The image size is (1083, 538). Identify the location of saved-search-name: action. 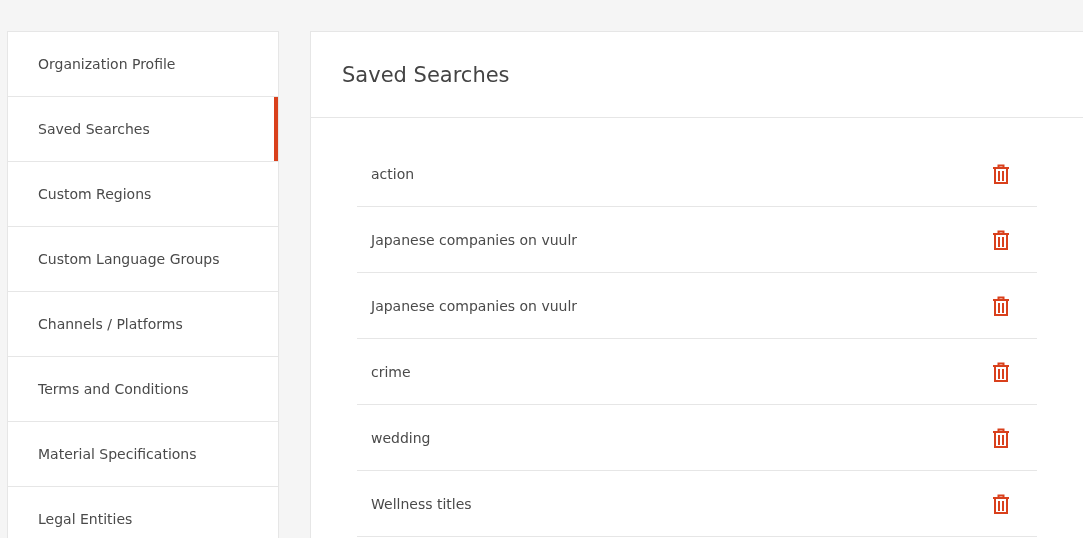
(393, 173).